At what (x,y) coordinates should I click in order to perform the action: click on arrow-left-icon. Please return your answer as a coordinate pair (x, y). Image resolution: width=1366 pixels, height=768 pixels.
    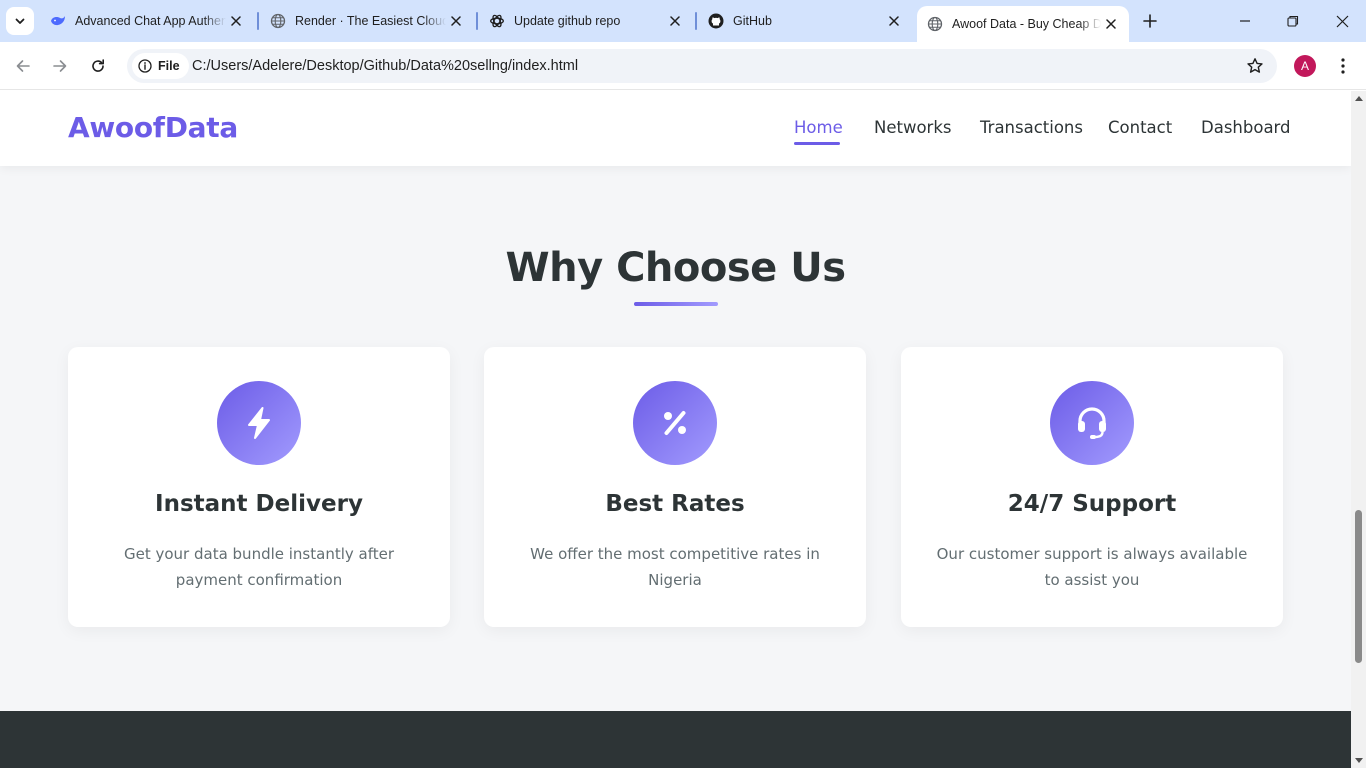
    Looking at the image, I should click on (23, 66).